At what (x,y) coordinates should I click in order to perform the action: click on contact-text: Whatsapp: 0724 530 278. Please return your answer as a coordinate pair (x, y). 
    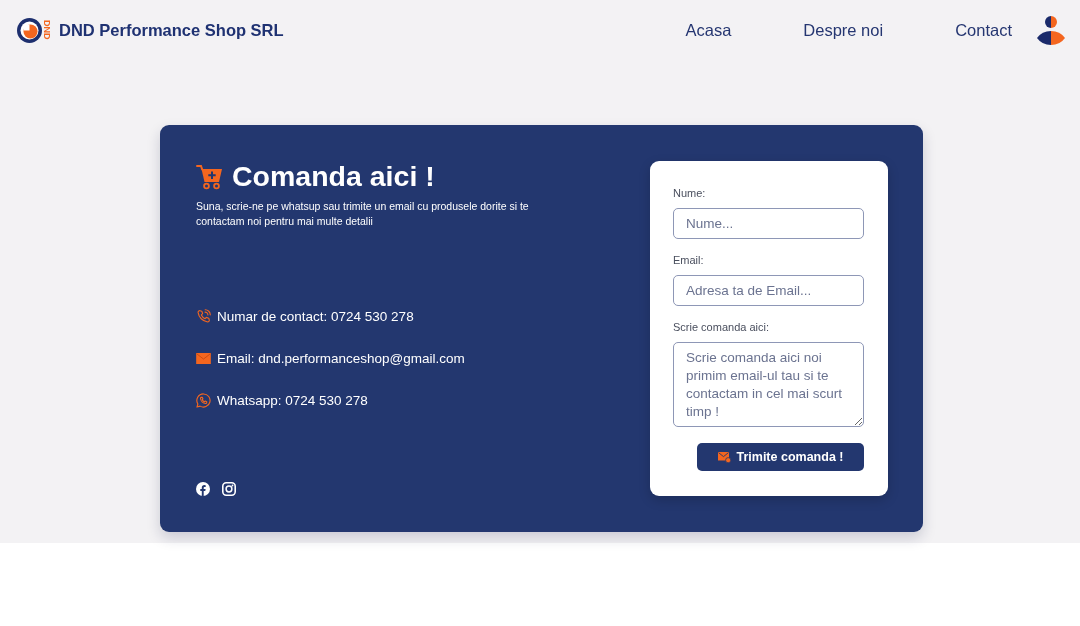
    Looking at the image, I should click on (292, 400).